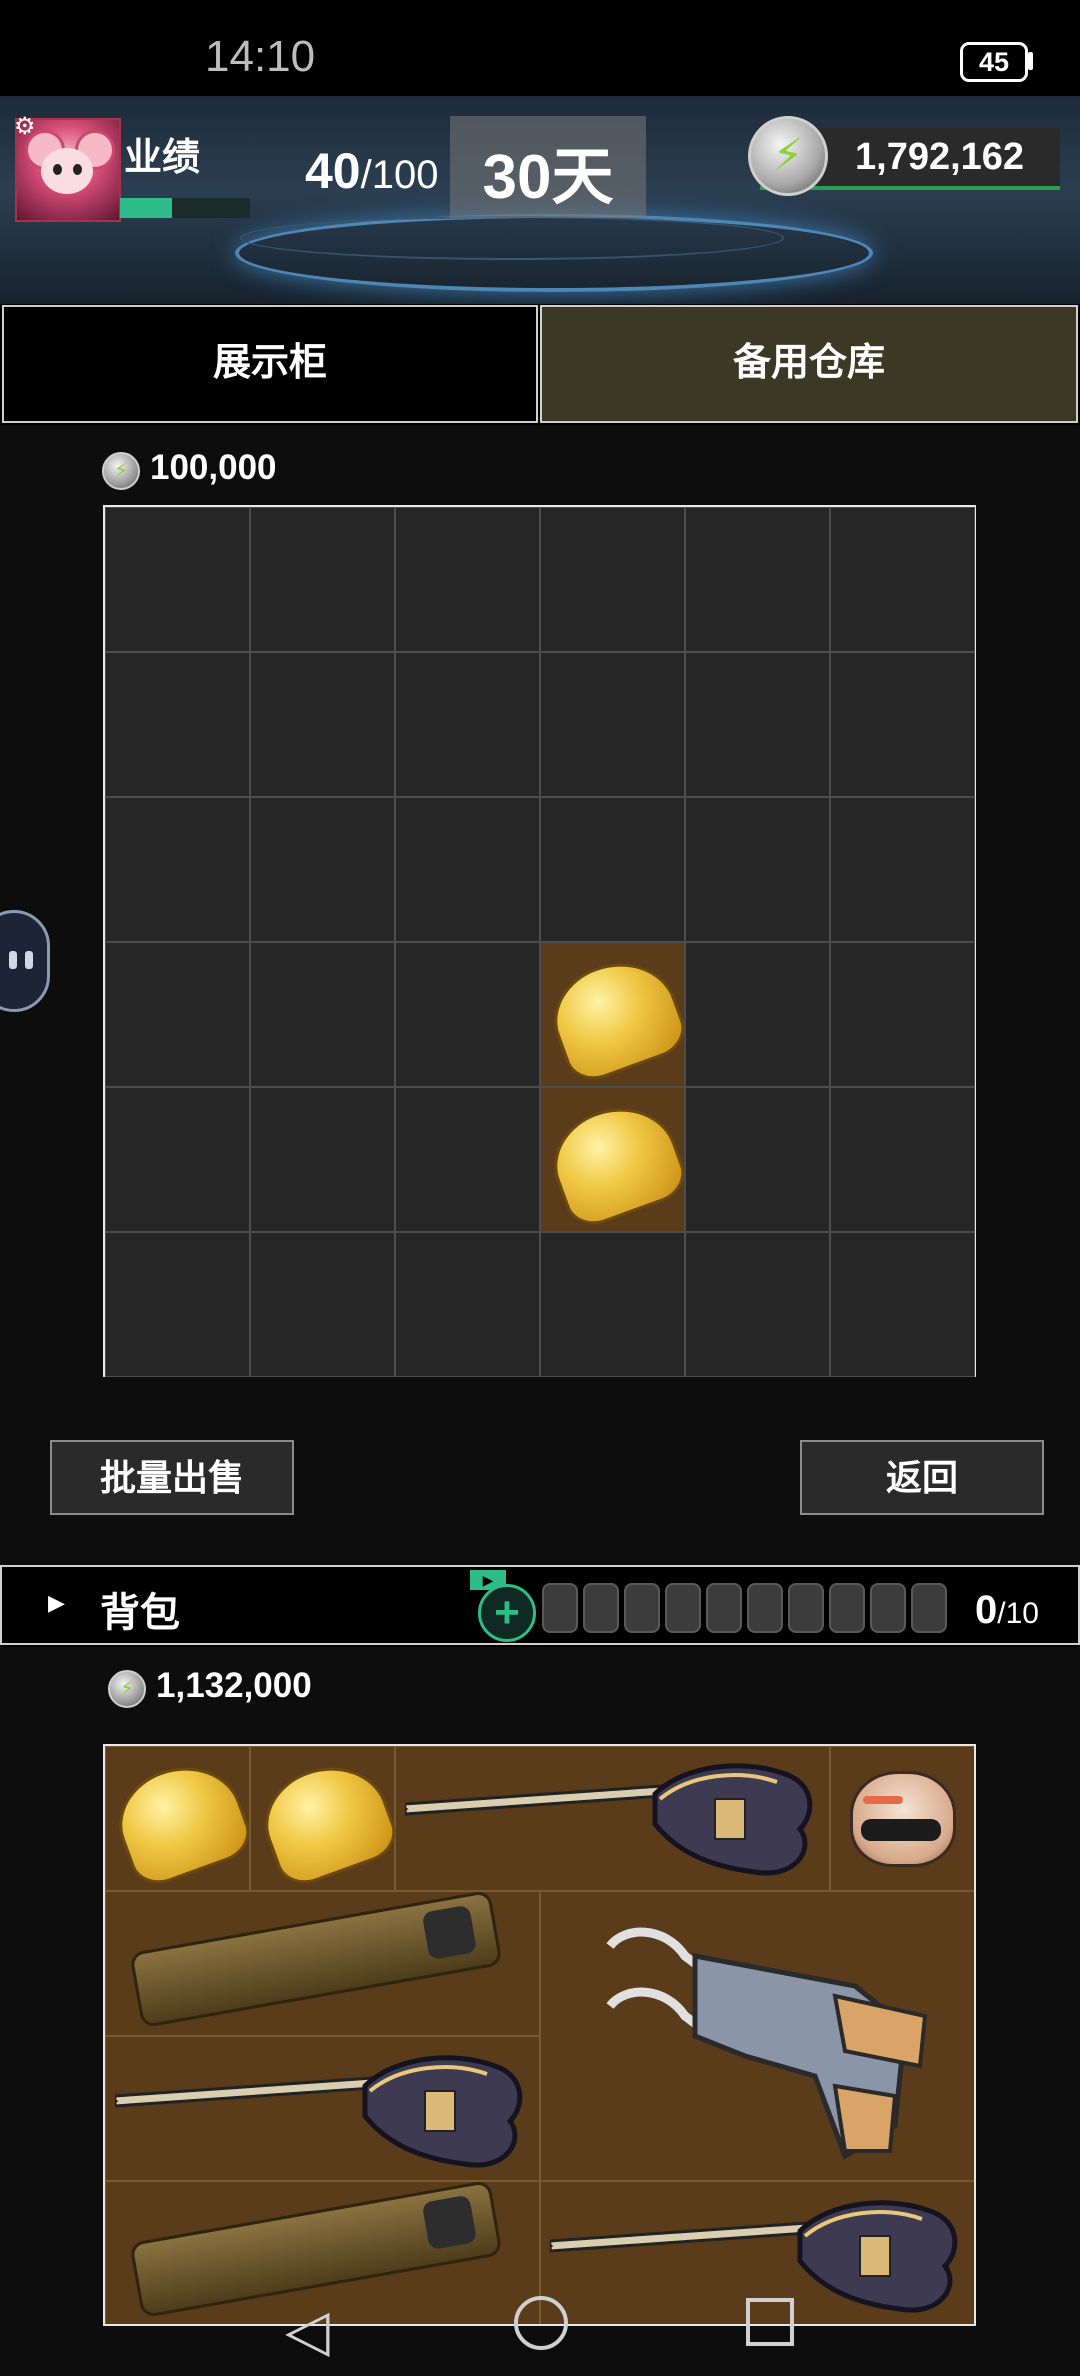  I want to click on float-dot-right, so click(29, 960).